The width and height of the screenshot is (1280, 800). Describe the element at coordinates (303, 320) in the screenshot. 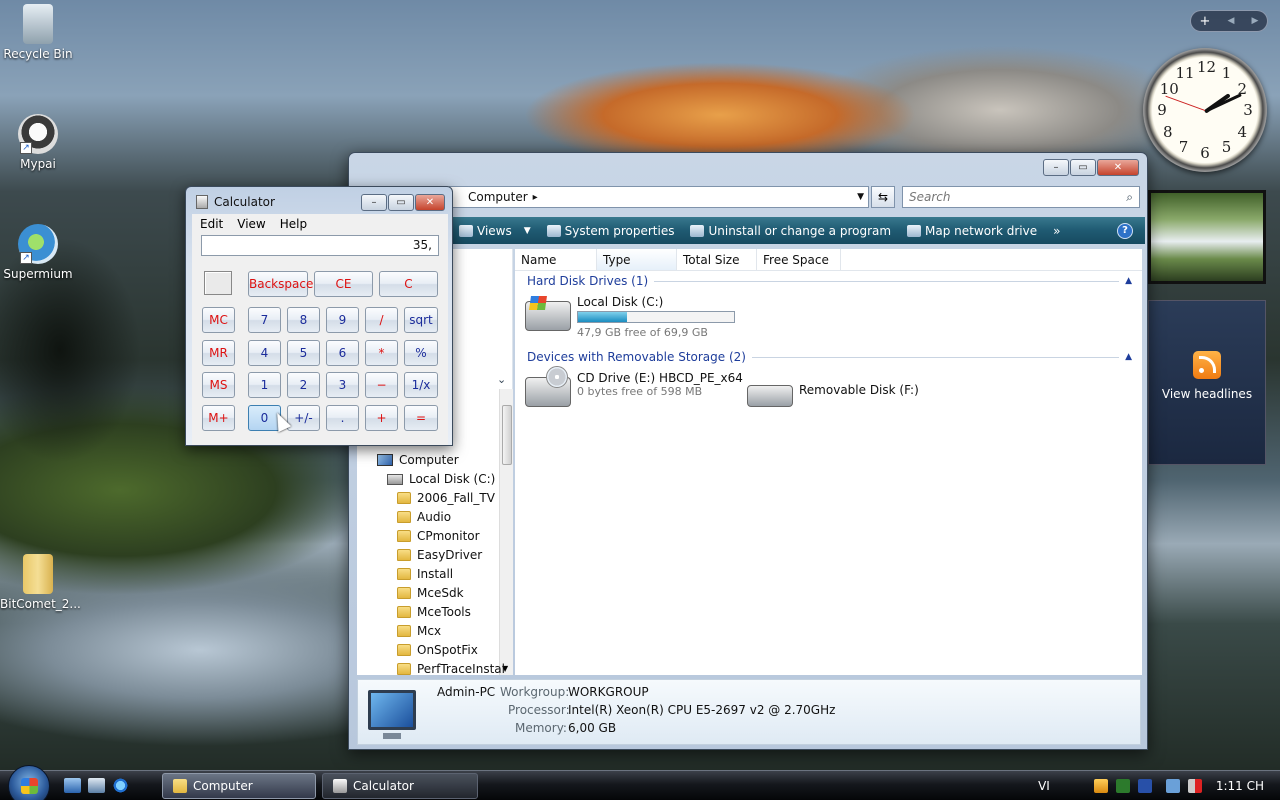

I see `digit-8-button: 8` at that location.